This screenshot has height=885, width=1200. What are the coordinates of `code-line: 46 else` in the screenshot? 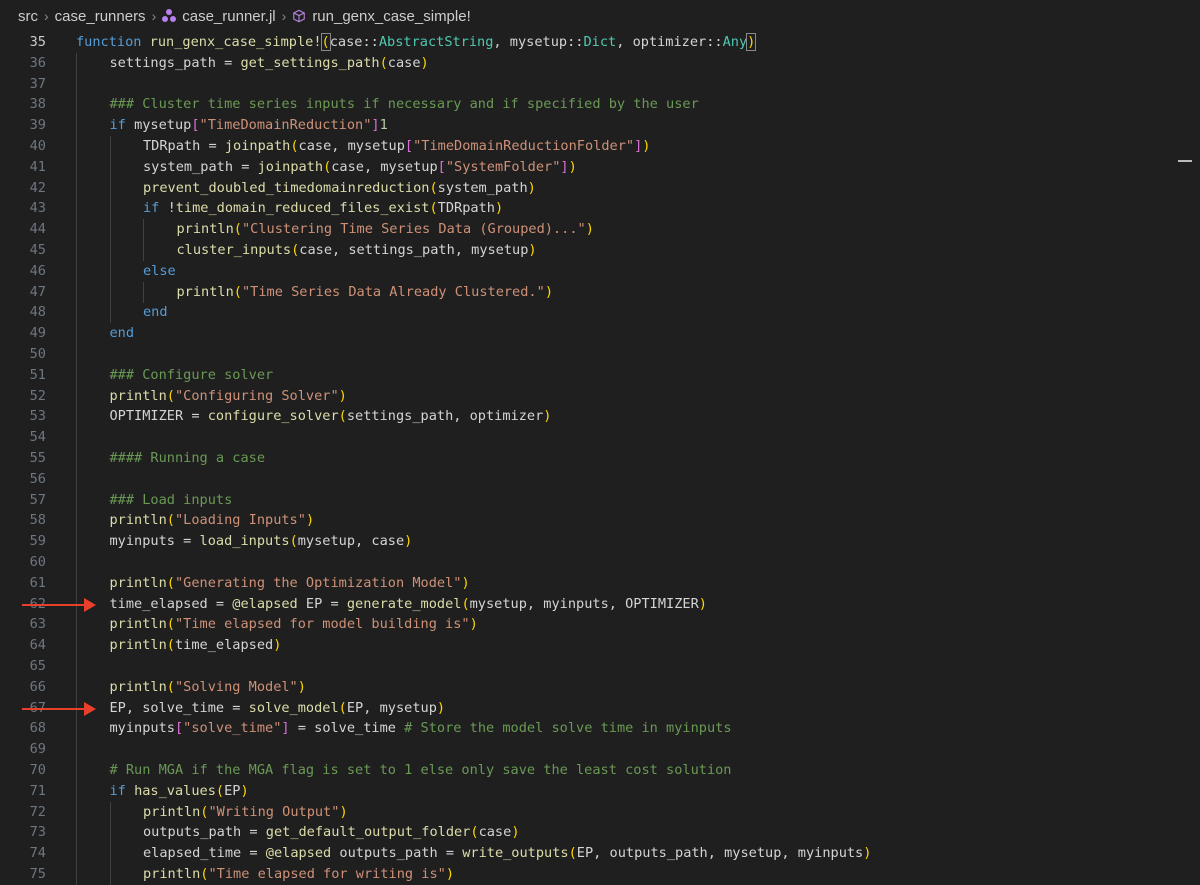 It's located at (590, 271).